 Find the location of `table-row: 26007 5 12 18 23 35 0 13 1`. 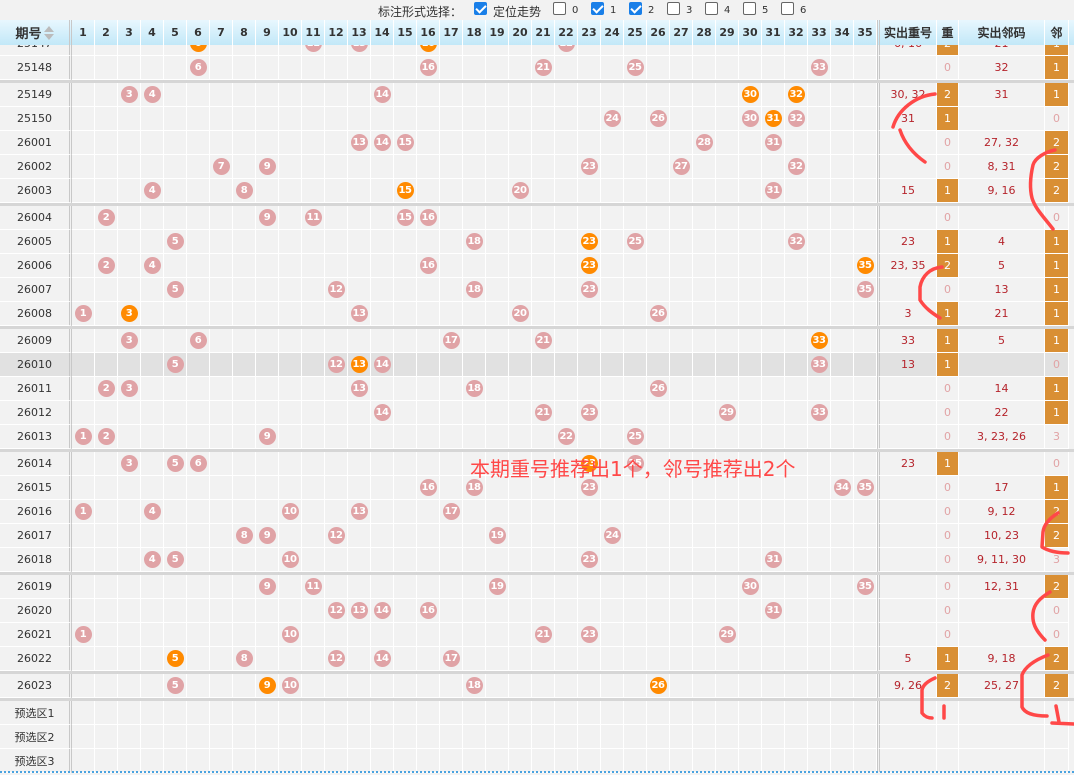

table-row: 26007 5 12 18 23 35 0 13 1 is located at coordinates (537, 290).